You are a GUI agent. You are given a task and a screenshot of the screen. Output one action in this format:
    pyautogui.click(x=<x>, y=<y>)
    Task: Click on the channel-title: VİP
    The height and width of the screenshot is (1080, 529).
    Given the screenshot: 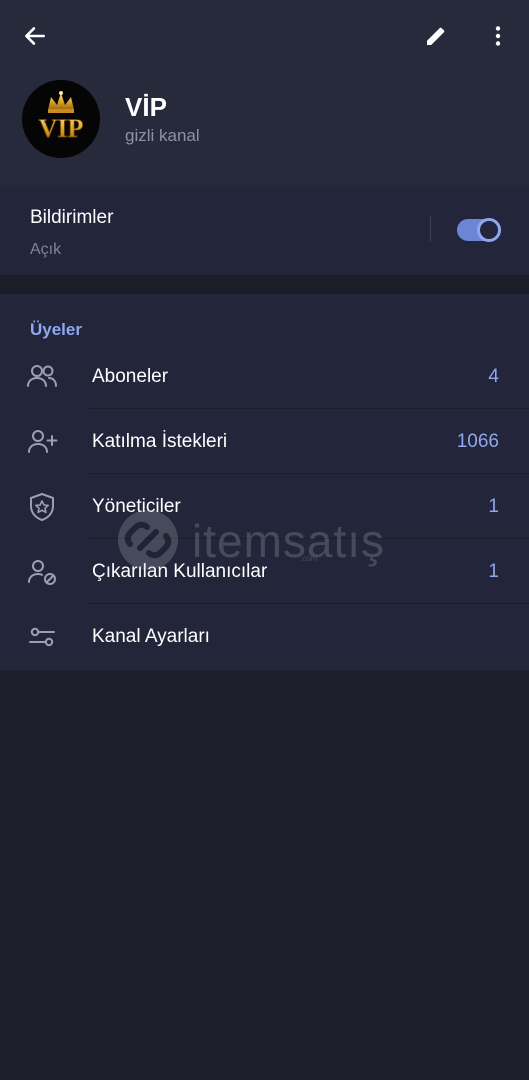 What is the action you would take?
    pyautogui.click(x=146, y=107)
    